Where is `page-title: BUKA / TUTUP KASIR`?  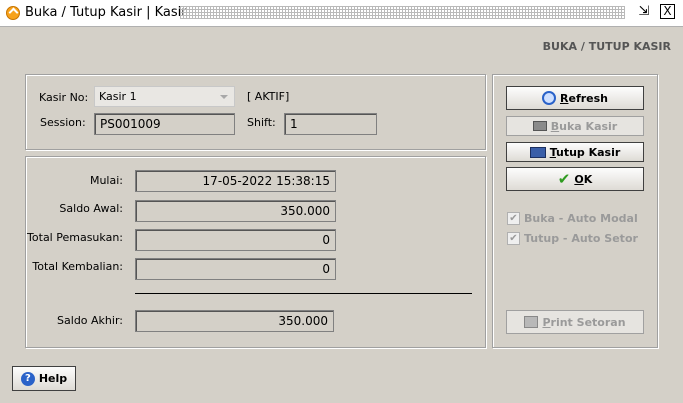
page-title: BUKA / TUTUP KASIR is located at coordinates (606, 46).